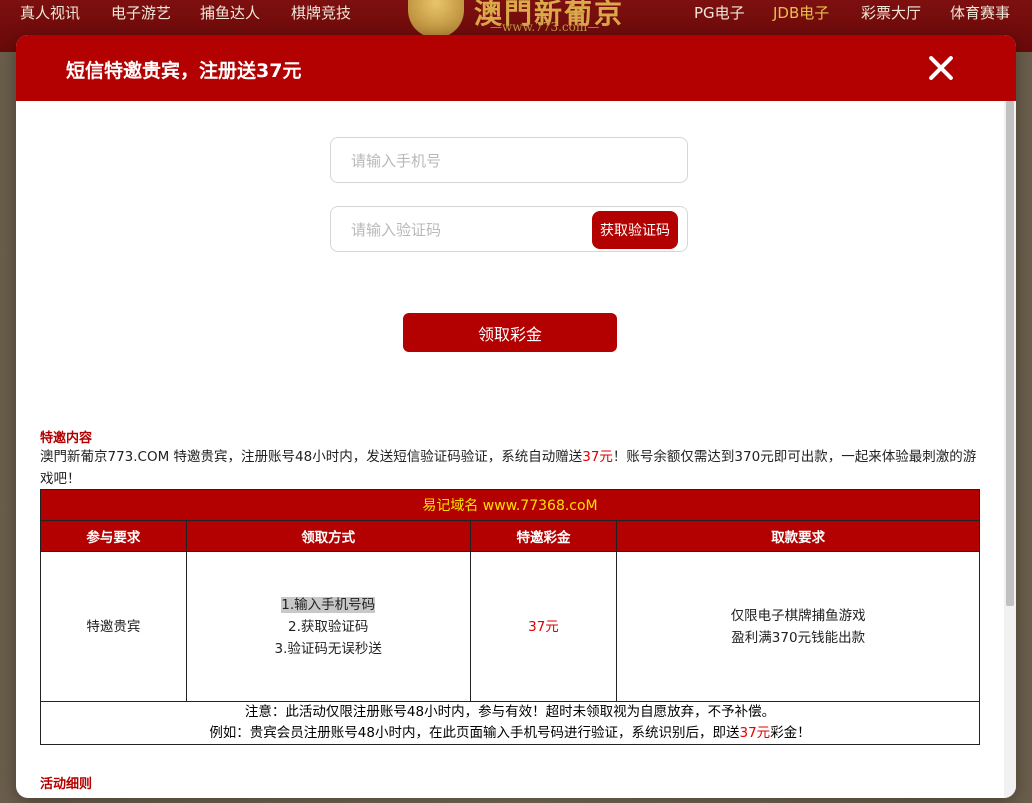 The image size is (1032, 803). Describe the element at coordinates (719, 12) in the screenshot. I see `nav-pg: PG电子` at that location.